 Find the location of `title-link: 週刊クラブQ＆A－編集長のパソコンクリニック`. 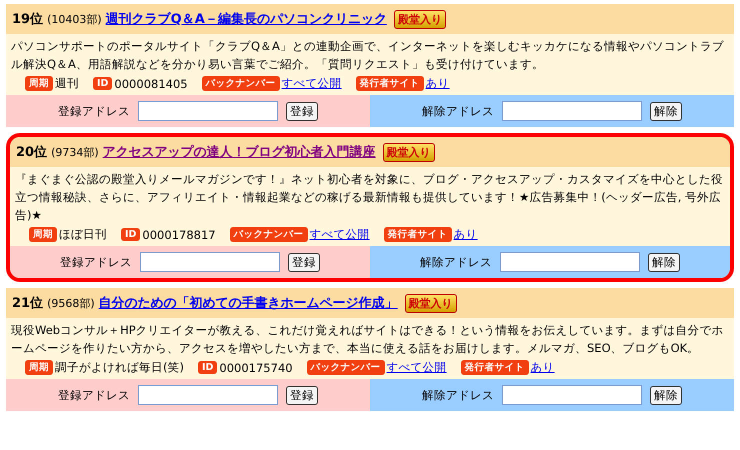

title-link: 週刊クラブQ＆A－編集長のパソコンクリニック is located at coordinates (246, 19).